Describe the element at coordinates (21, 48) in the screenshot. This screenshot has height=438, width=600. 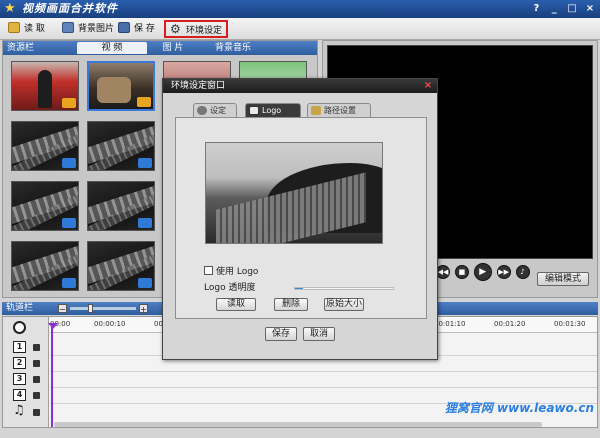
I see `resource-panel-title: 资源栏` at that location.